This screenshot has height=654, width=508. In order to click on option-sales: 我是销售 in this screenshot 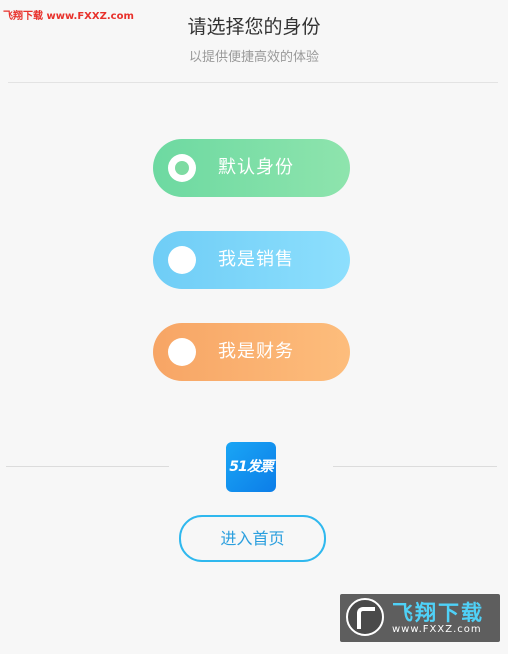, I will do `click(251, 260)`.